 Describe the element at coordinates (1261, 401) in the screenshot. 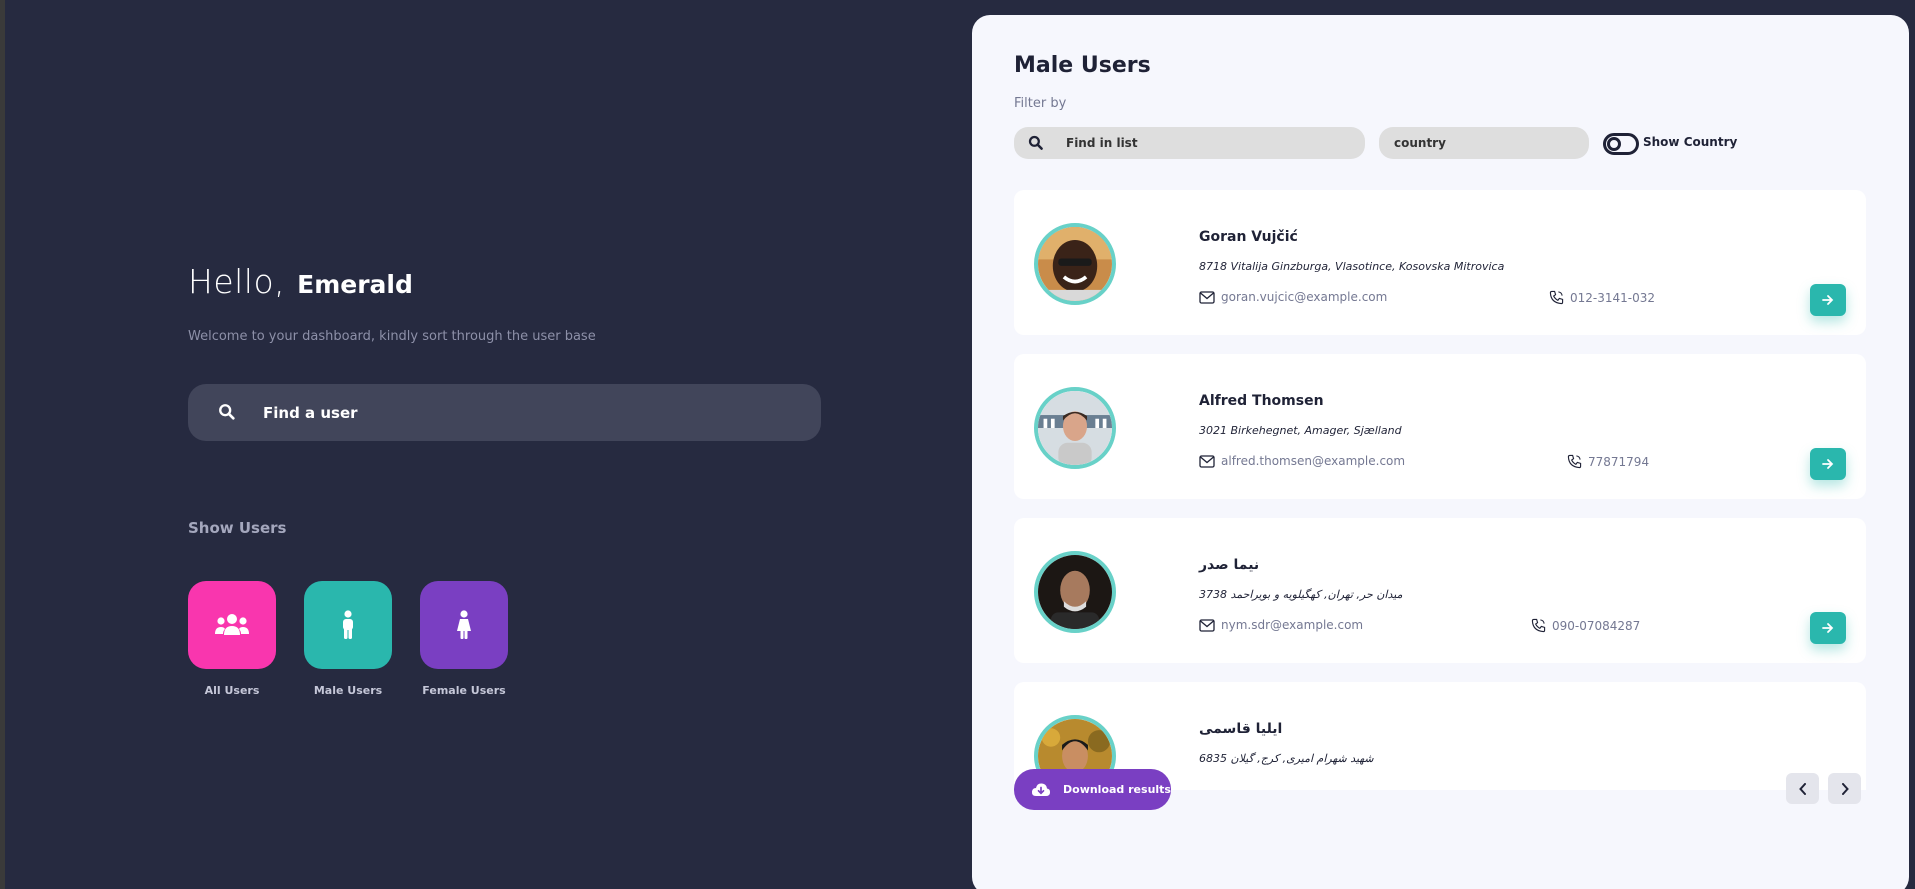

I see `user-name: Alfred Thomsen` at that location.